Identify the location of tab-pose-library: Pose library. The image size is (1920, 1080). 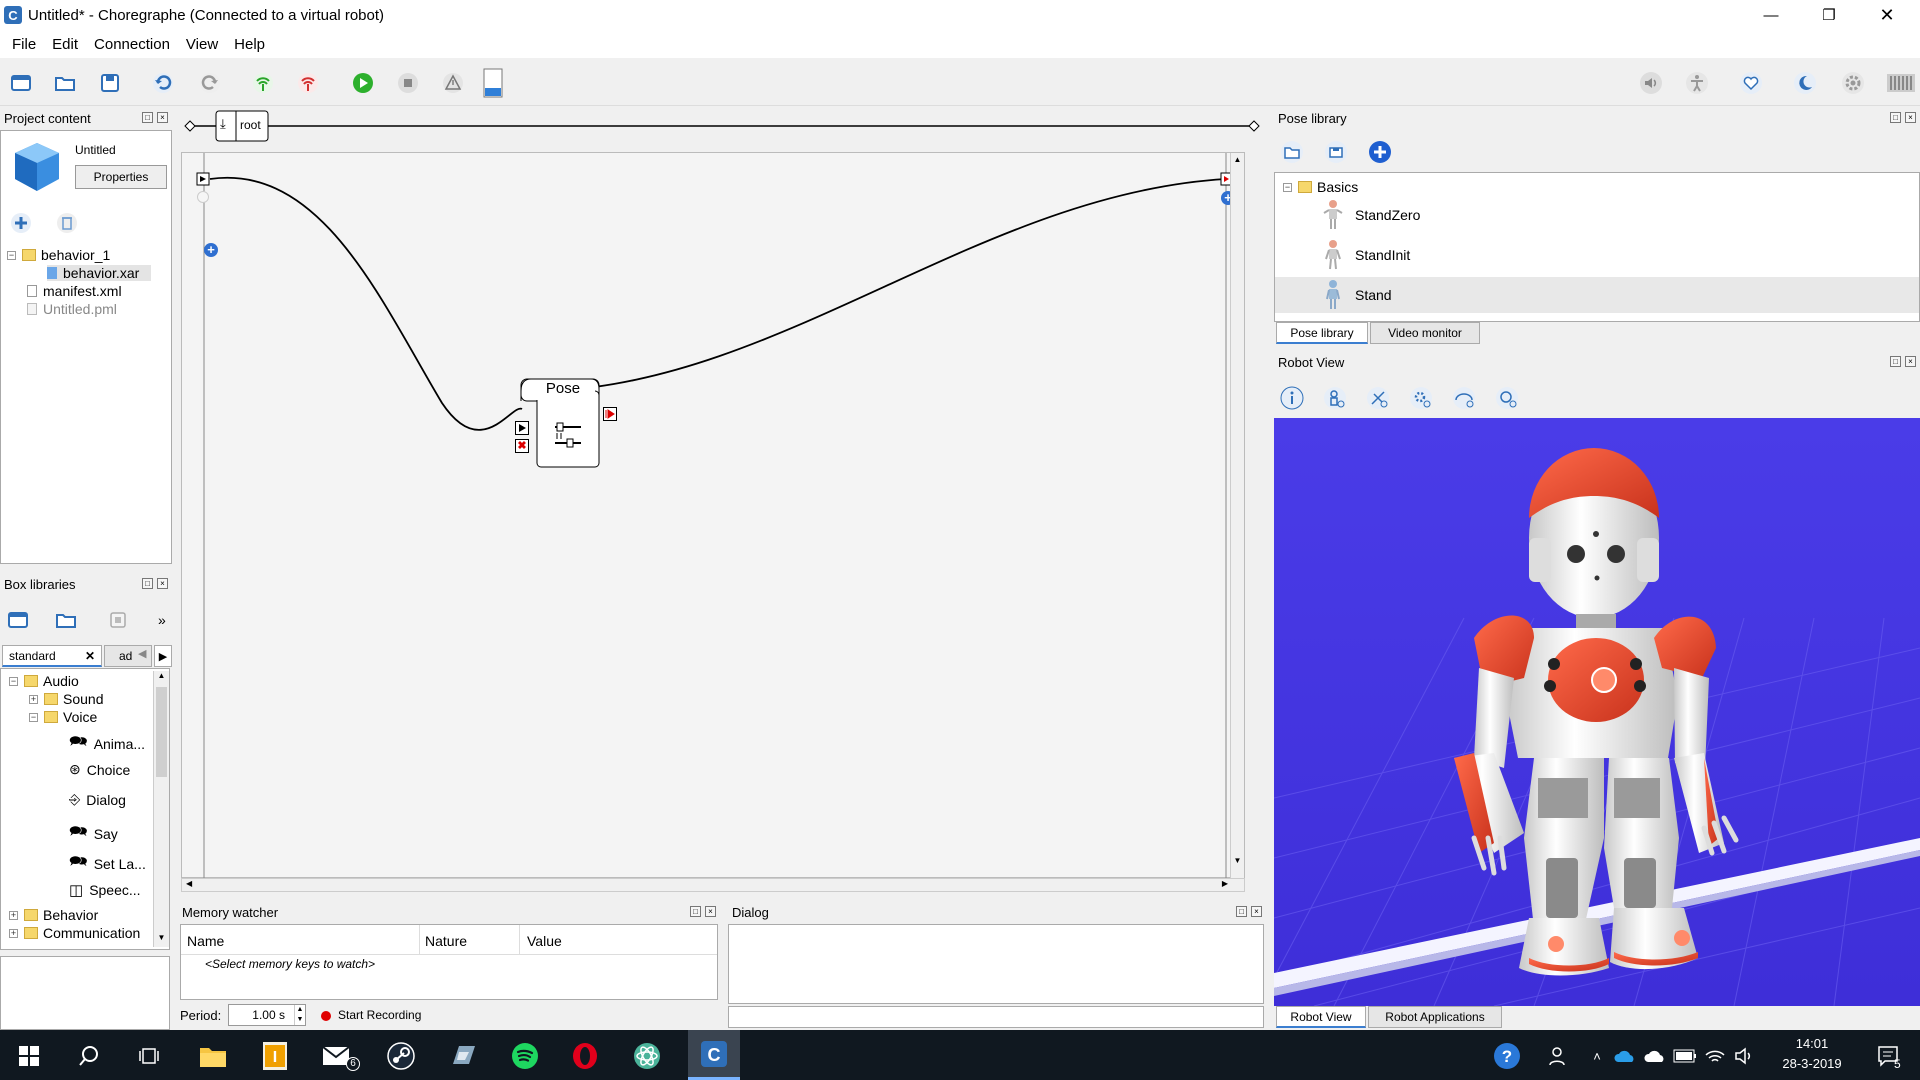
(1322, 333).